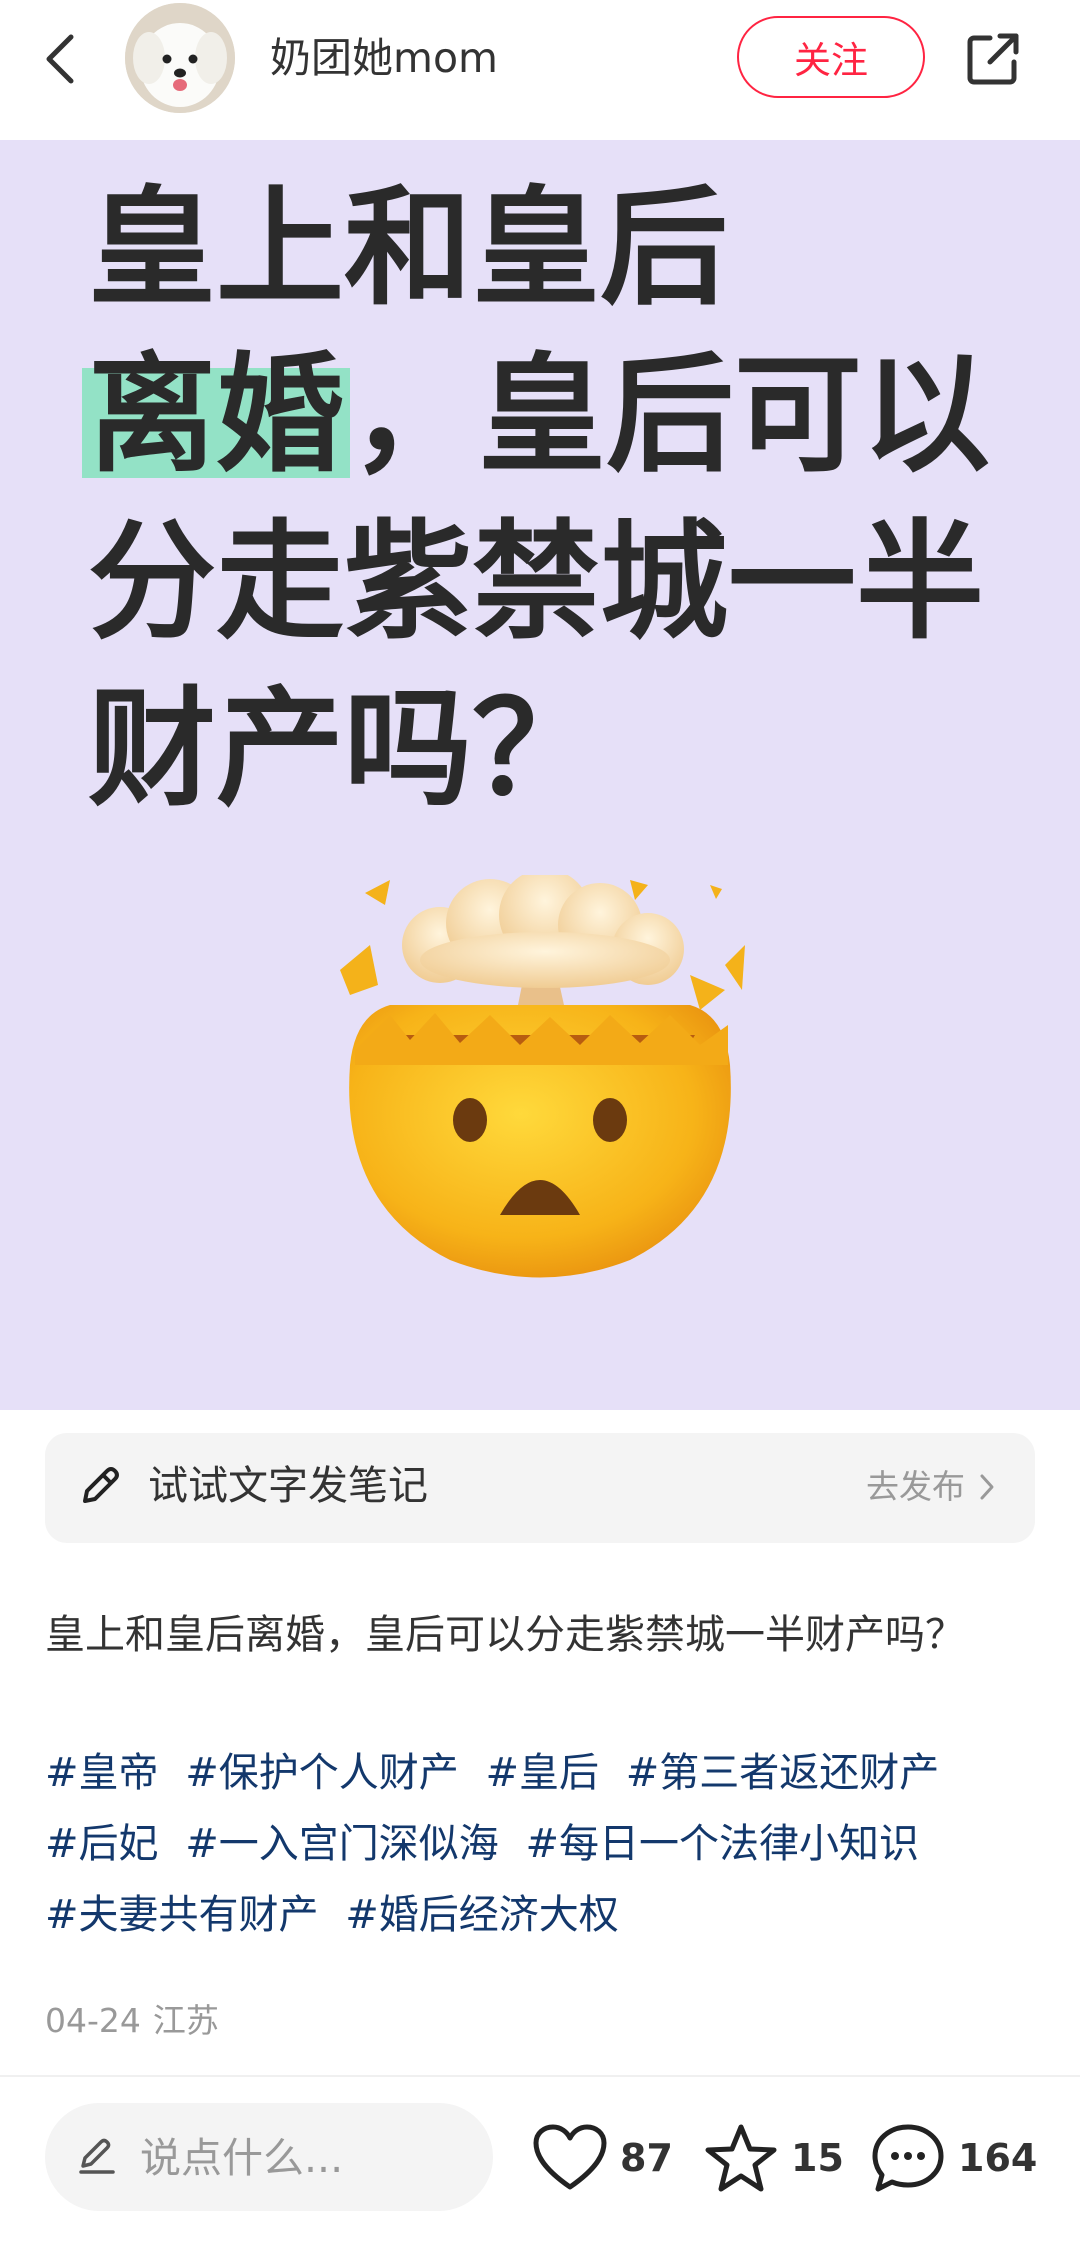 The height and width of the screenshot is (2242, 1080). Describe the element at coordinates (542, 1076) in the screenshot. I see `exploding-head-emoji` at that location.